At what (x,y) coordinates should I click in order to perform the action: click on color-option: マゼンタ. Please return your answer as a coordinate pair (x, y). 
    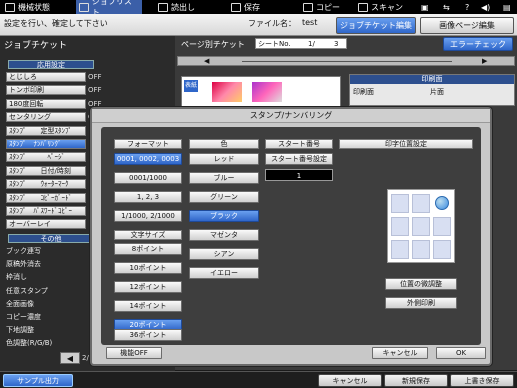
    Looking at the image, I should click on (224, 235).